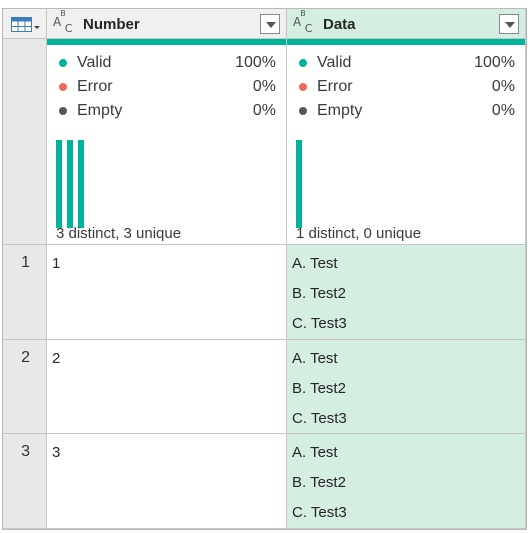  I want to click on row-header: 2, so click(25, 387).